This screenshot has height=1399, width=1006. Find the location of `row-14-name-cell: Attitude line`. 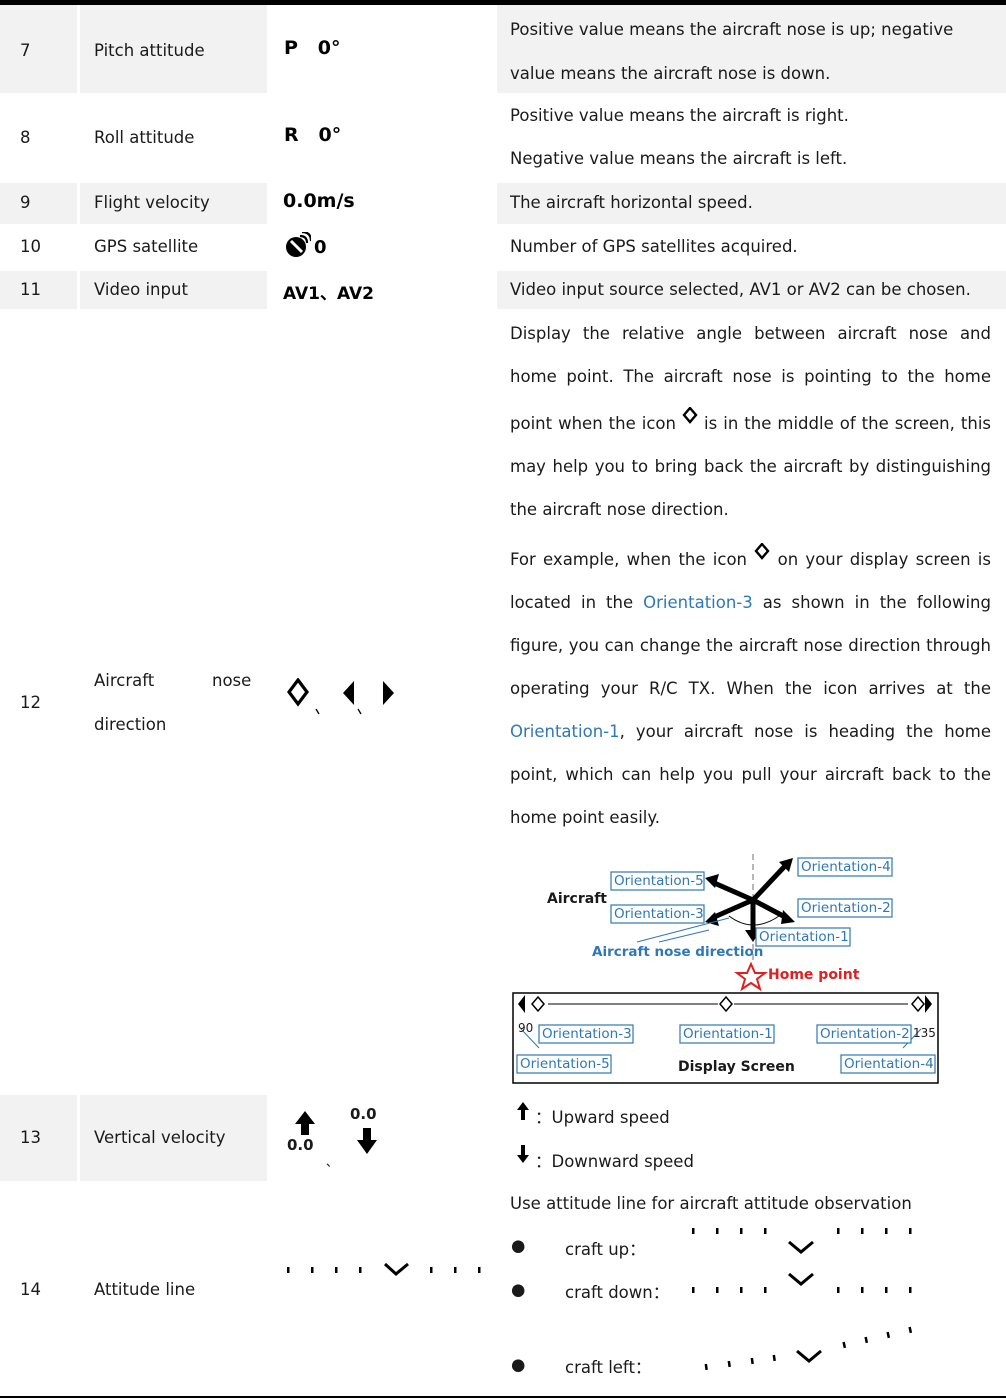

row-14-name-cell: Attitude line is located at coordinates (173, 1290).